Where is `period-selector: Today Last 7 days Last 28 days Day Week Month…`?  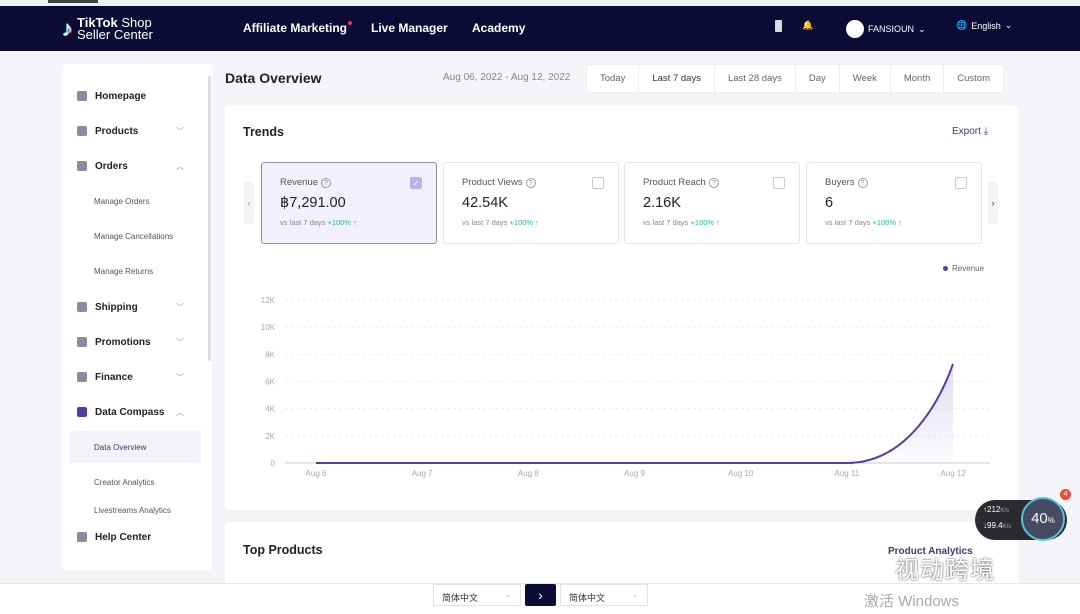
period-selector: Today Last 7 days Last 28 days Day Week Month… is located at coordinates (795, 78).